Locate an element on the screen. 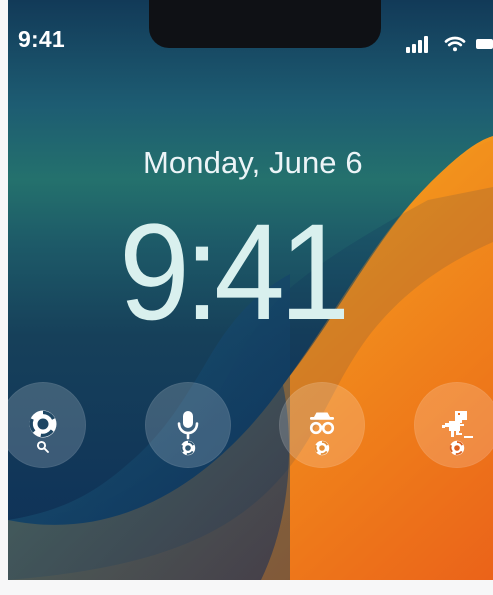 This screenshot has height=595, width=493. dino-game-widget is located at coordinates (453, 425).